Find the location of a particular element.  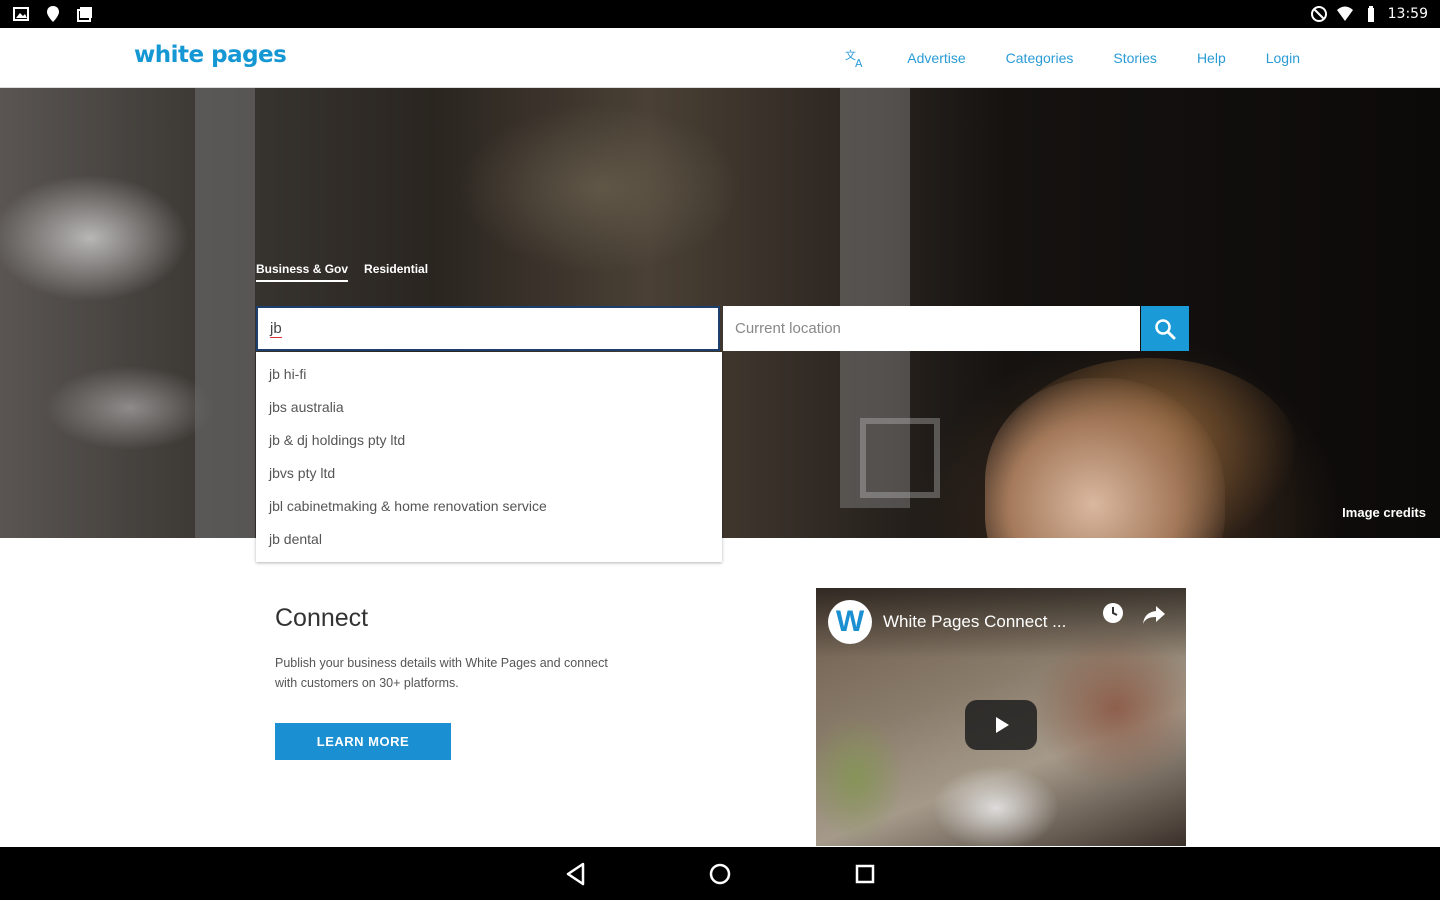

nav-help: Help is located at coordinates (1211, 58).